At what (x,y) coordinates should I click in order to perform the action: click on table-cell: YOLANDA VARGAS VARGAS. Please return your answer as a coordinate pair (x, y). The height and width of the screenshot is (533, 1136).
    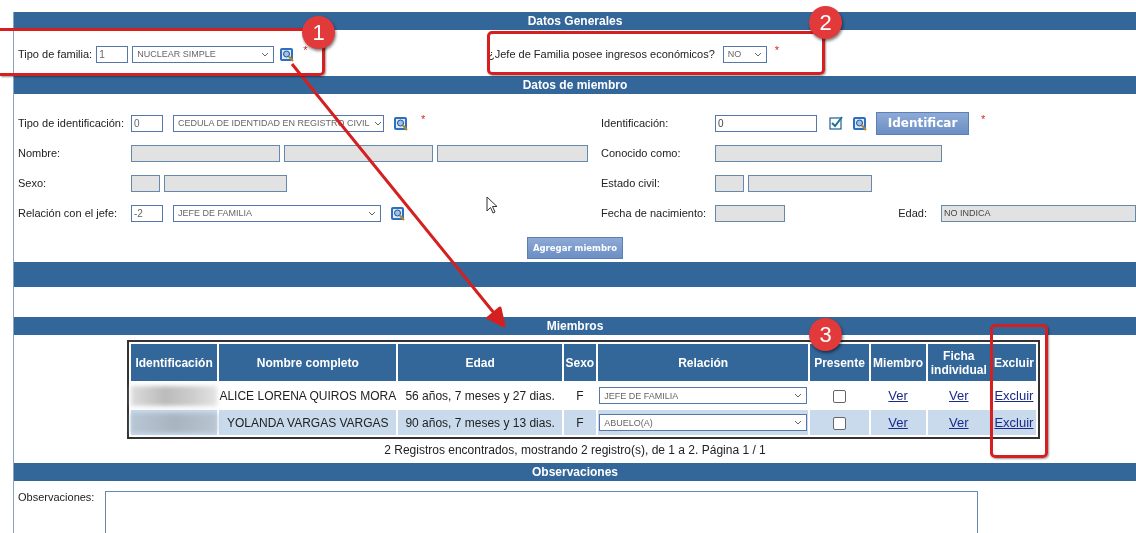
    Looking at the image, I should click on (308, 422).